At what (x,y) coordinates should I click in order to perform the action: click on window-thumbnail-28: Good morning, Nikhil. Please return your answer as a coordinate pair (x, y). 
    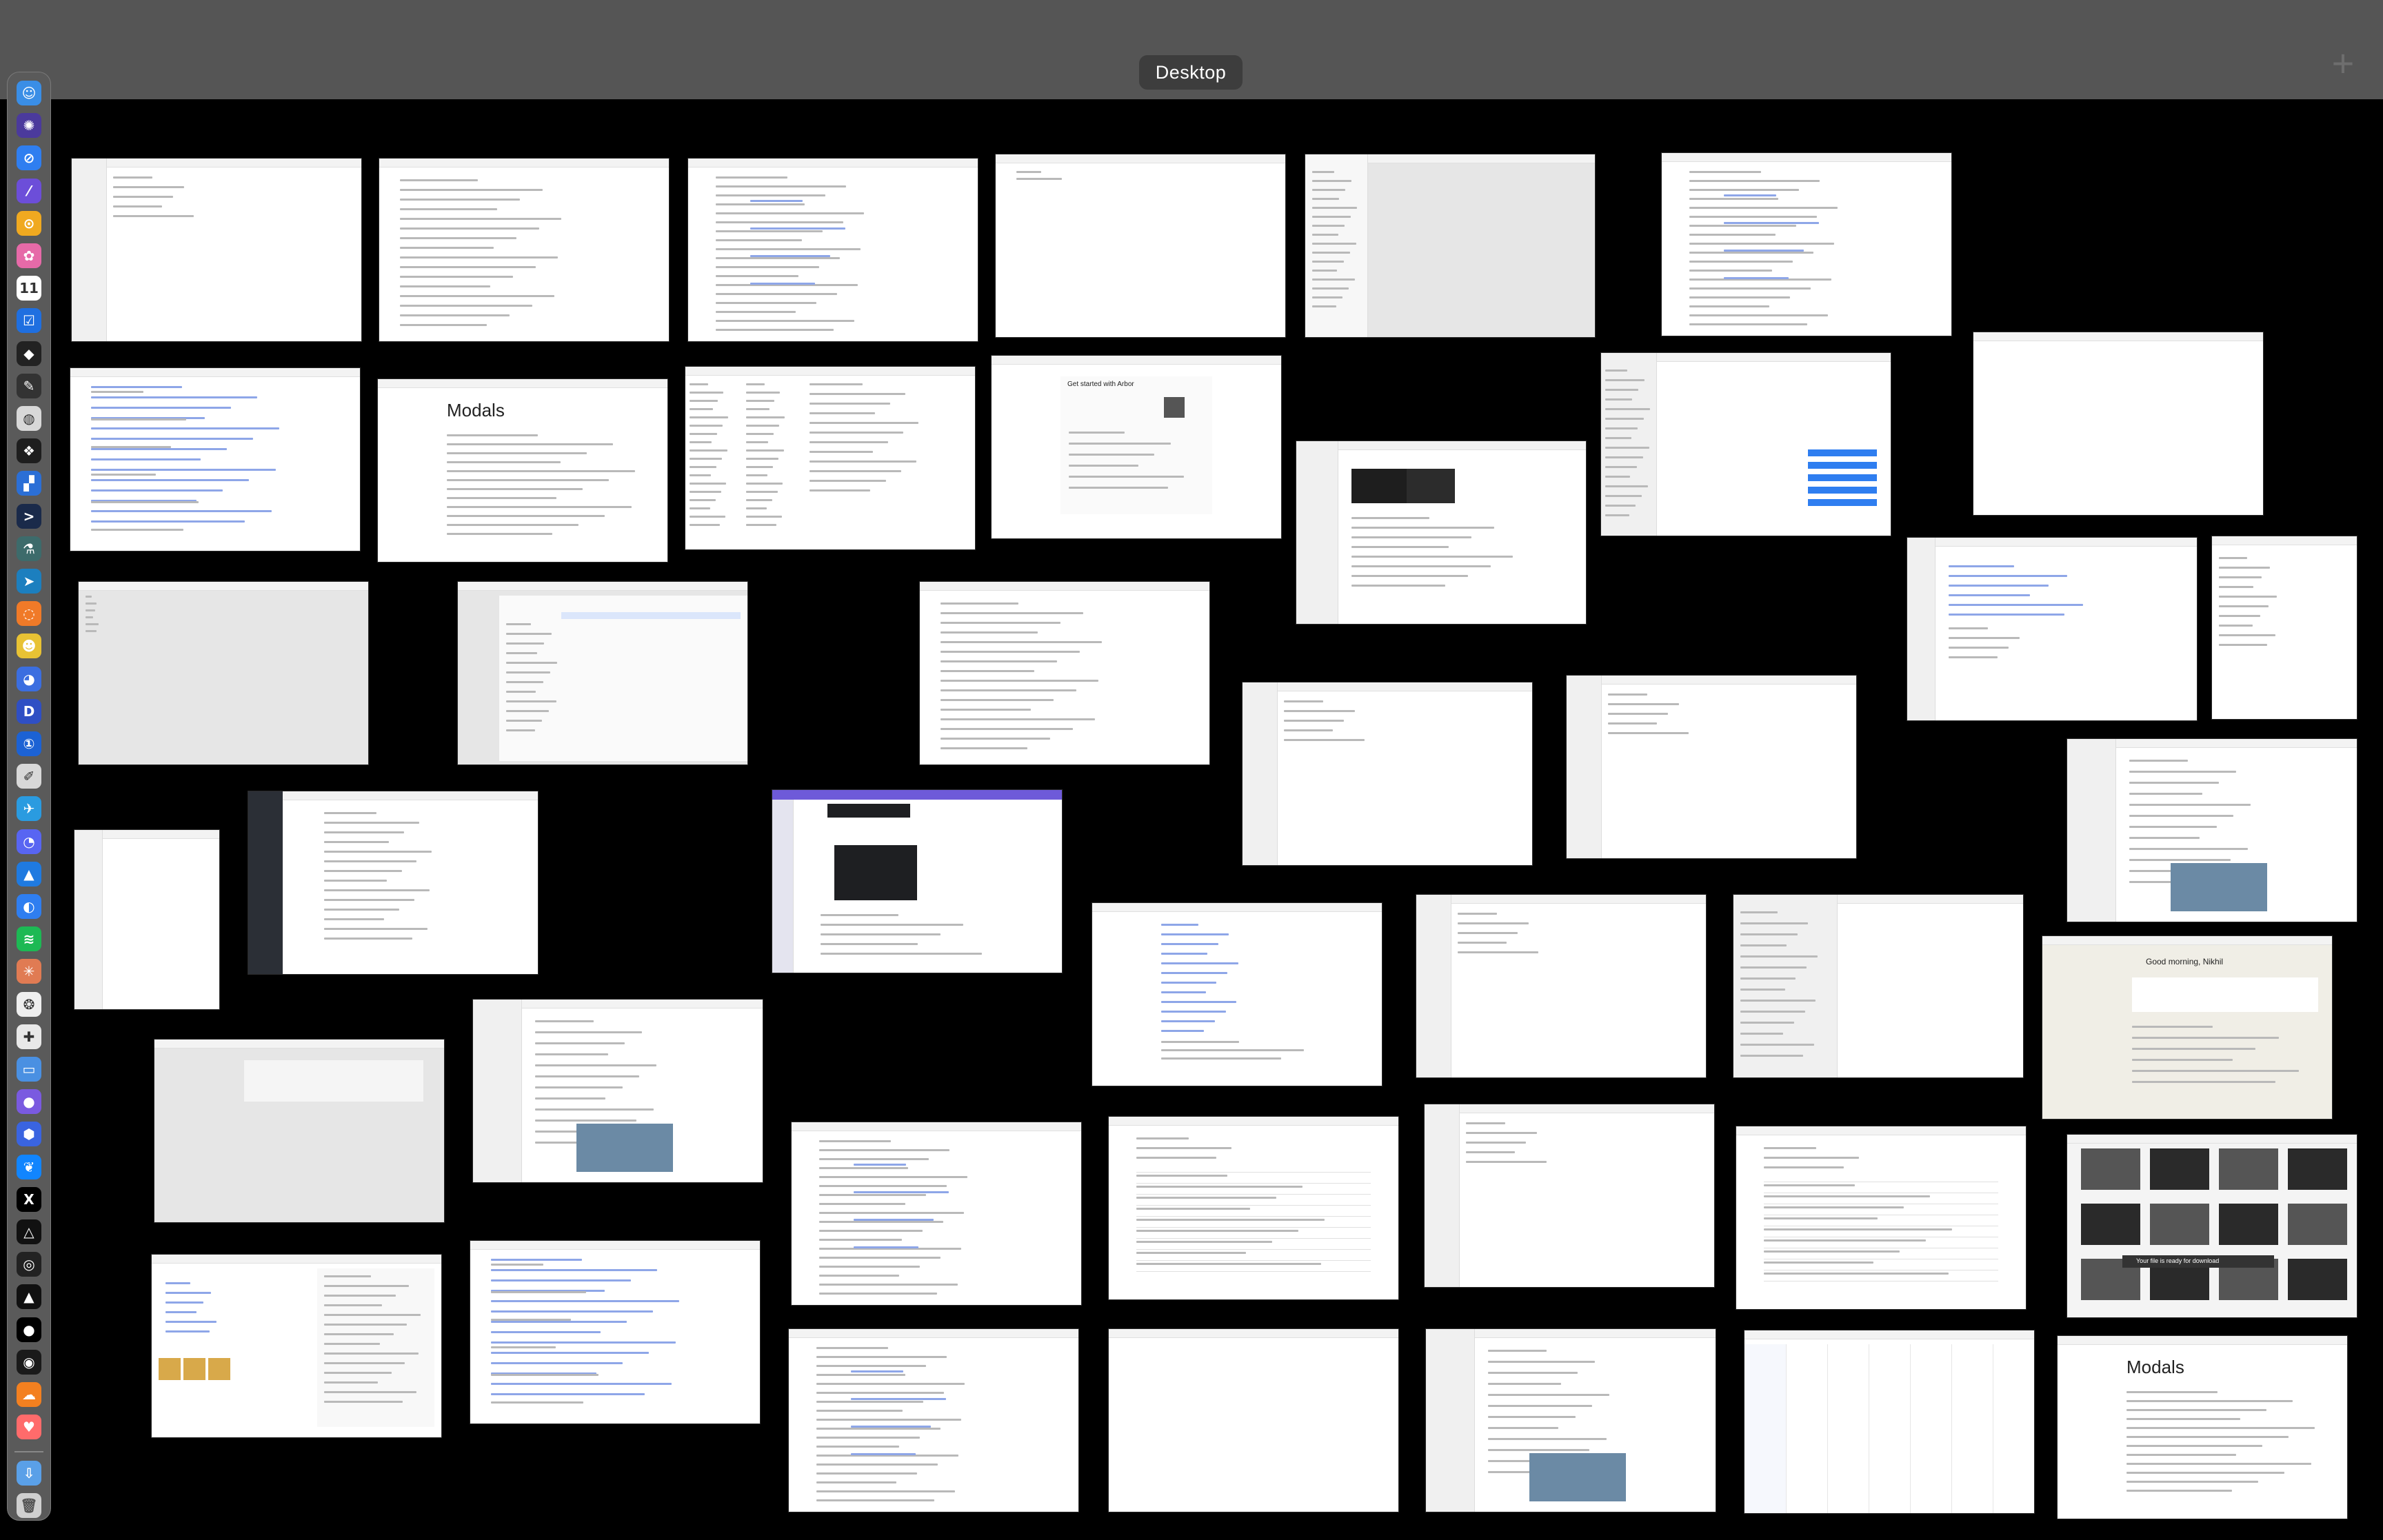
    Looking at the image, I should click on (2187, 1027).